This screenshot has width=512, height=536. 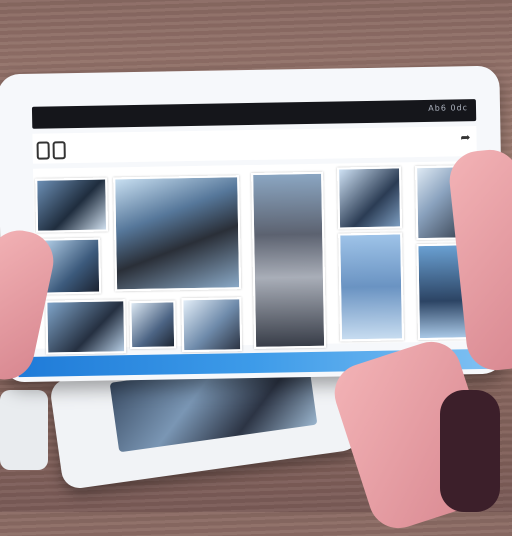 I want to click on toolbar: ➦, so click(x=254, y=145).